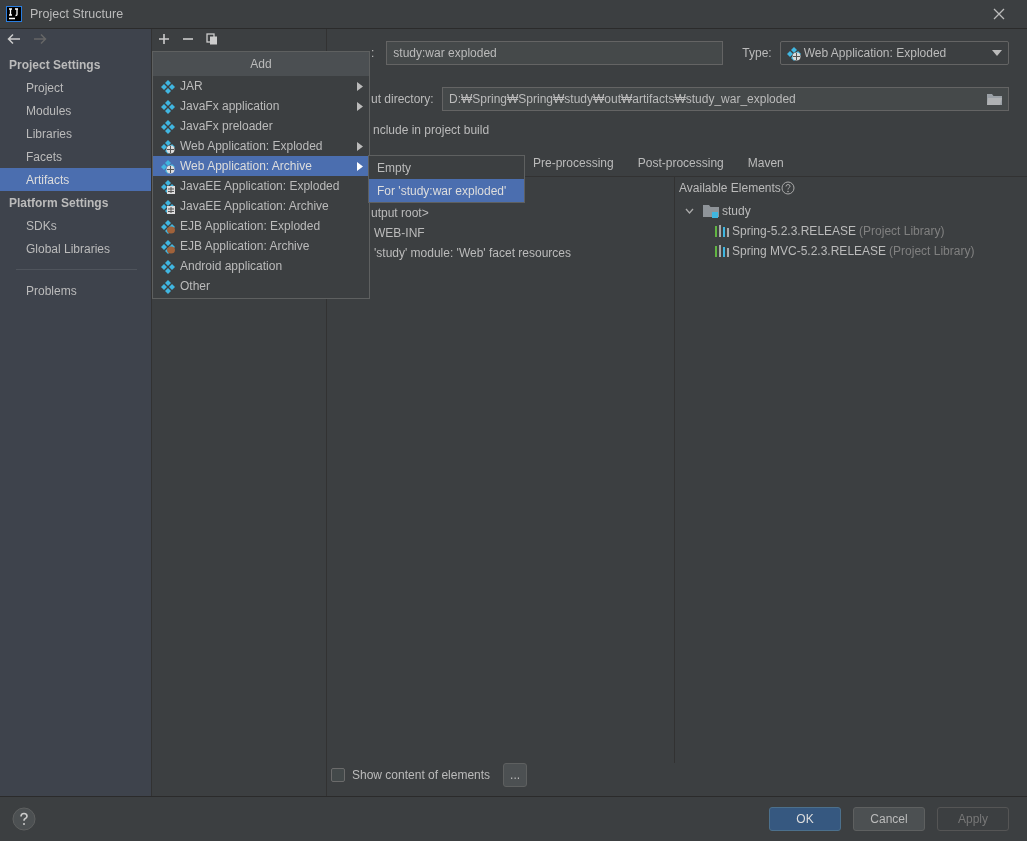  What do you see at coordinates (999, 14) in the screenshot?
I see `close-icon` at bounding box center [999, 14].